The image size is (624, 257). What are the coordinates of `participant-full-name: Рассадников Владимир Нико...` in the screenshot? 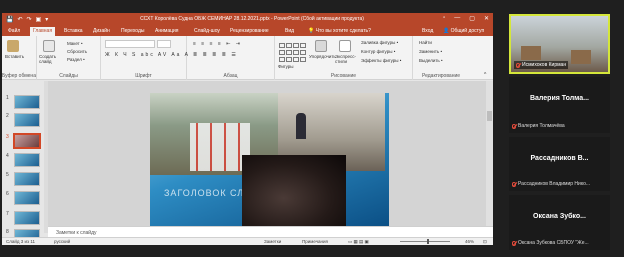 It's located at (554, 184).